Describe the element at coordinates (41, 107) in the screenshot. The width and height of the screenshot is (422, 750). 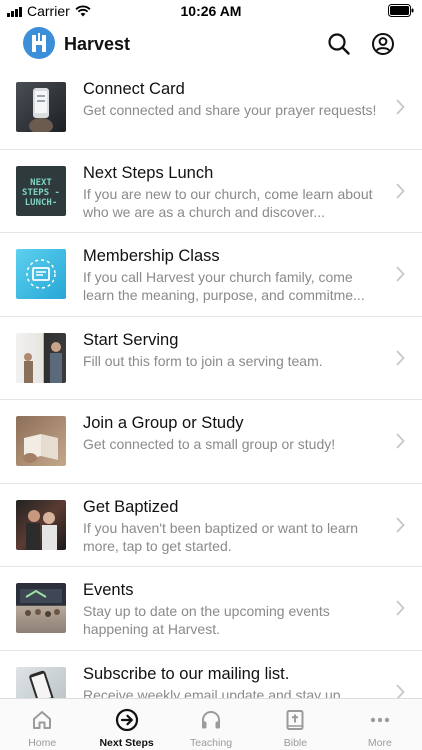
I see `connect-card-thumbnail` at that location.